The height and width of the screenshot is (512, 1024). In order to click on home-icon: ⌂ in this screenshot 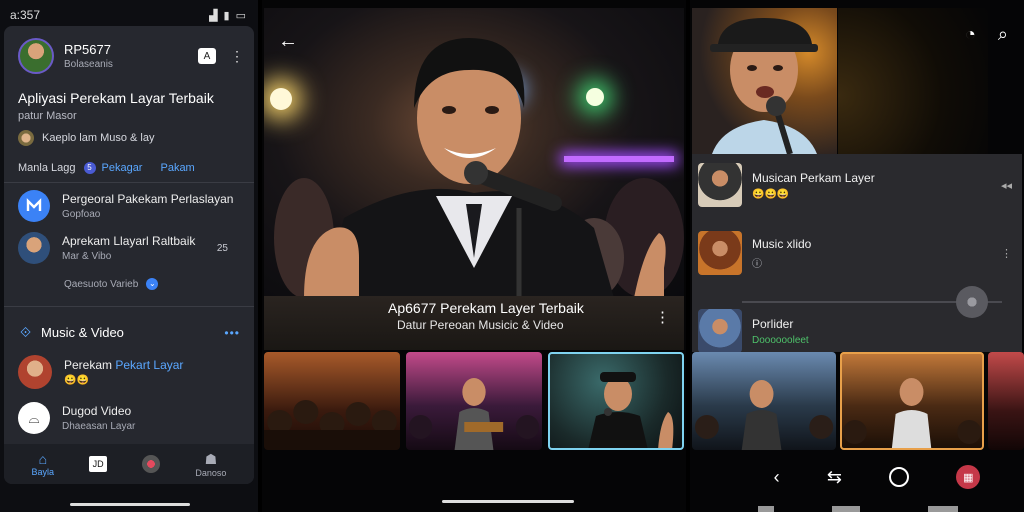, I will do `click(43, 459)`.